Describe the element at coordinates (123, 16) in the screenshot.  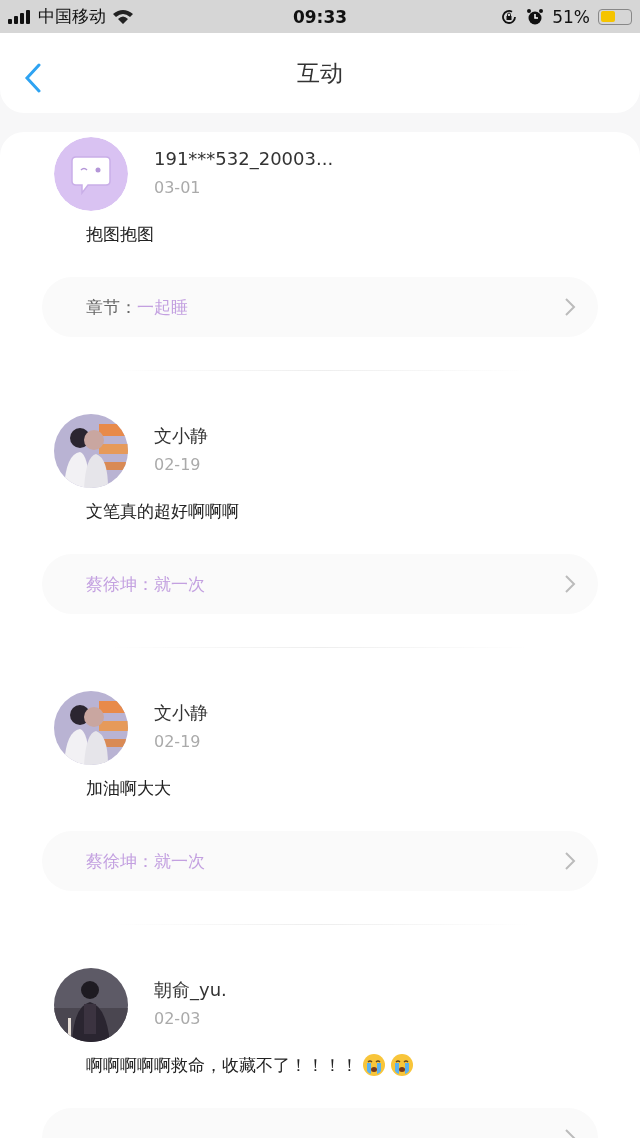
I see `wifi-icon` at that location.